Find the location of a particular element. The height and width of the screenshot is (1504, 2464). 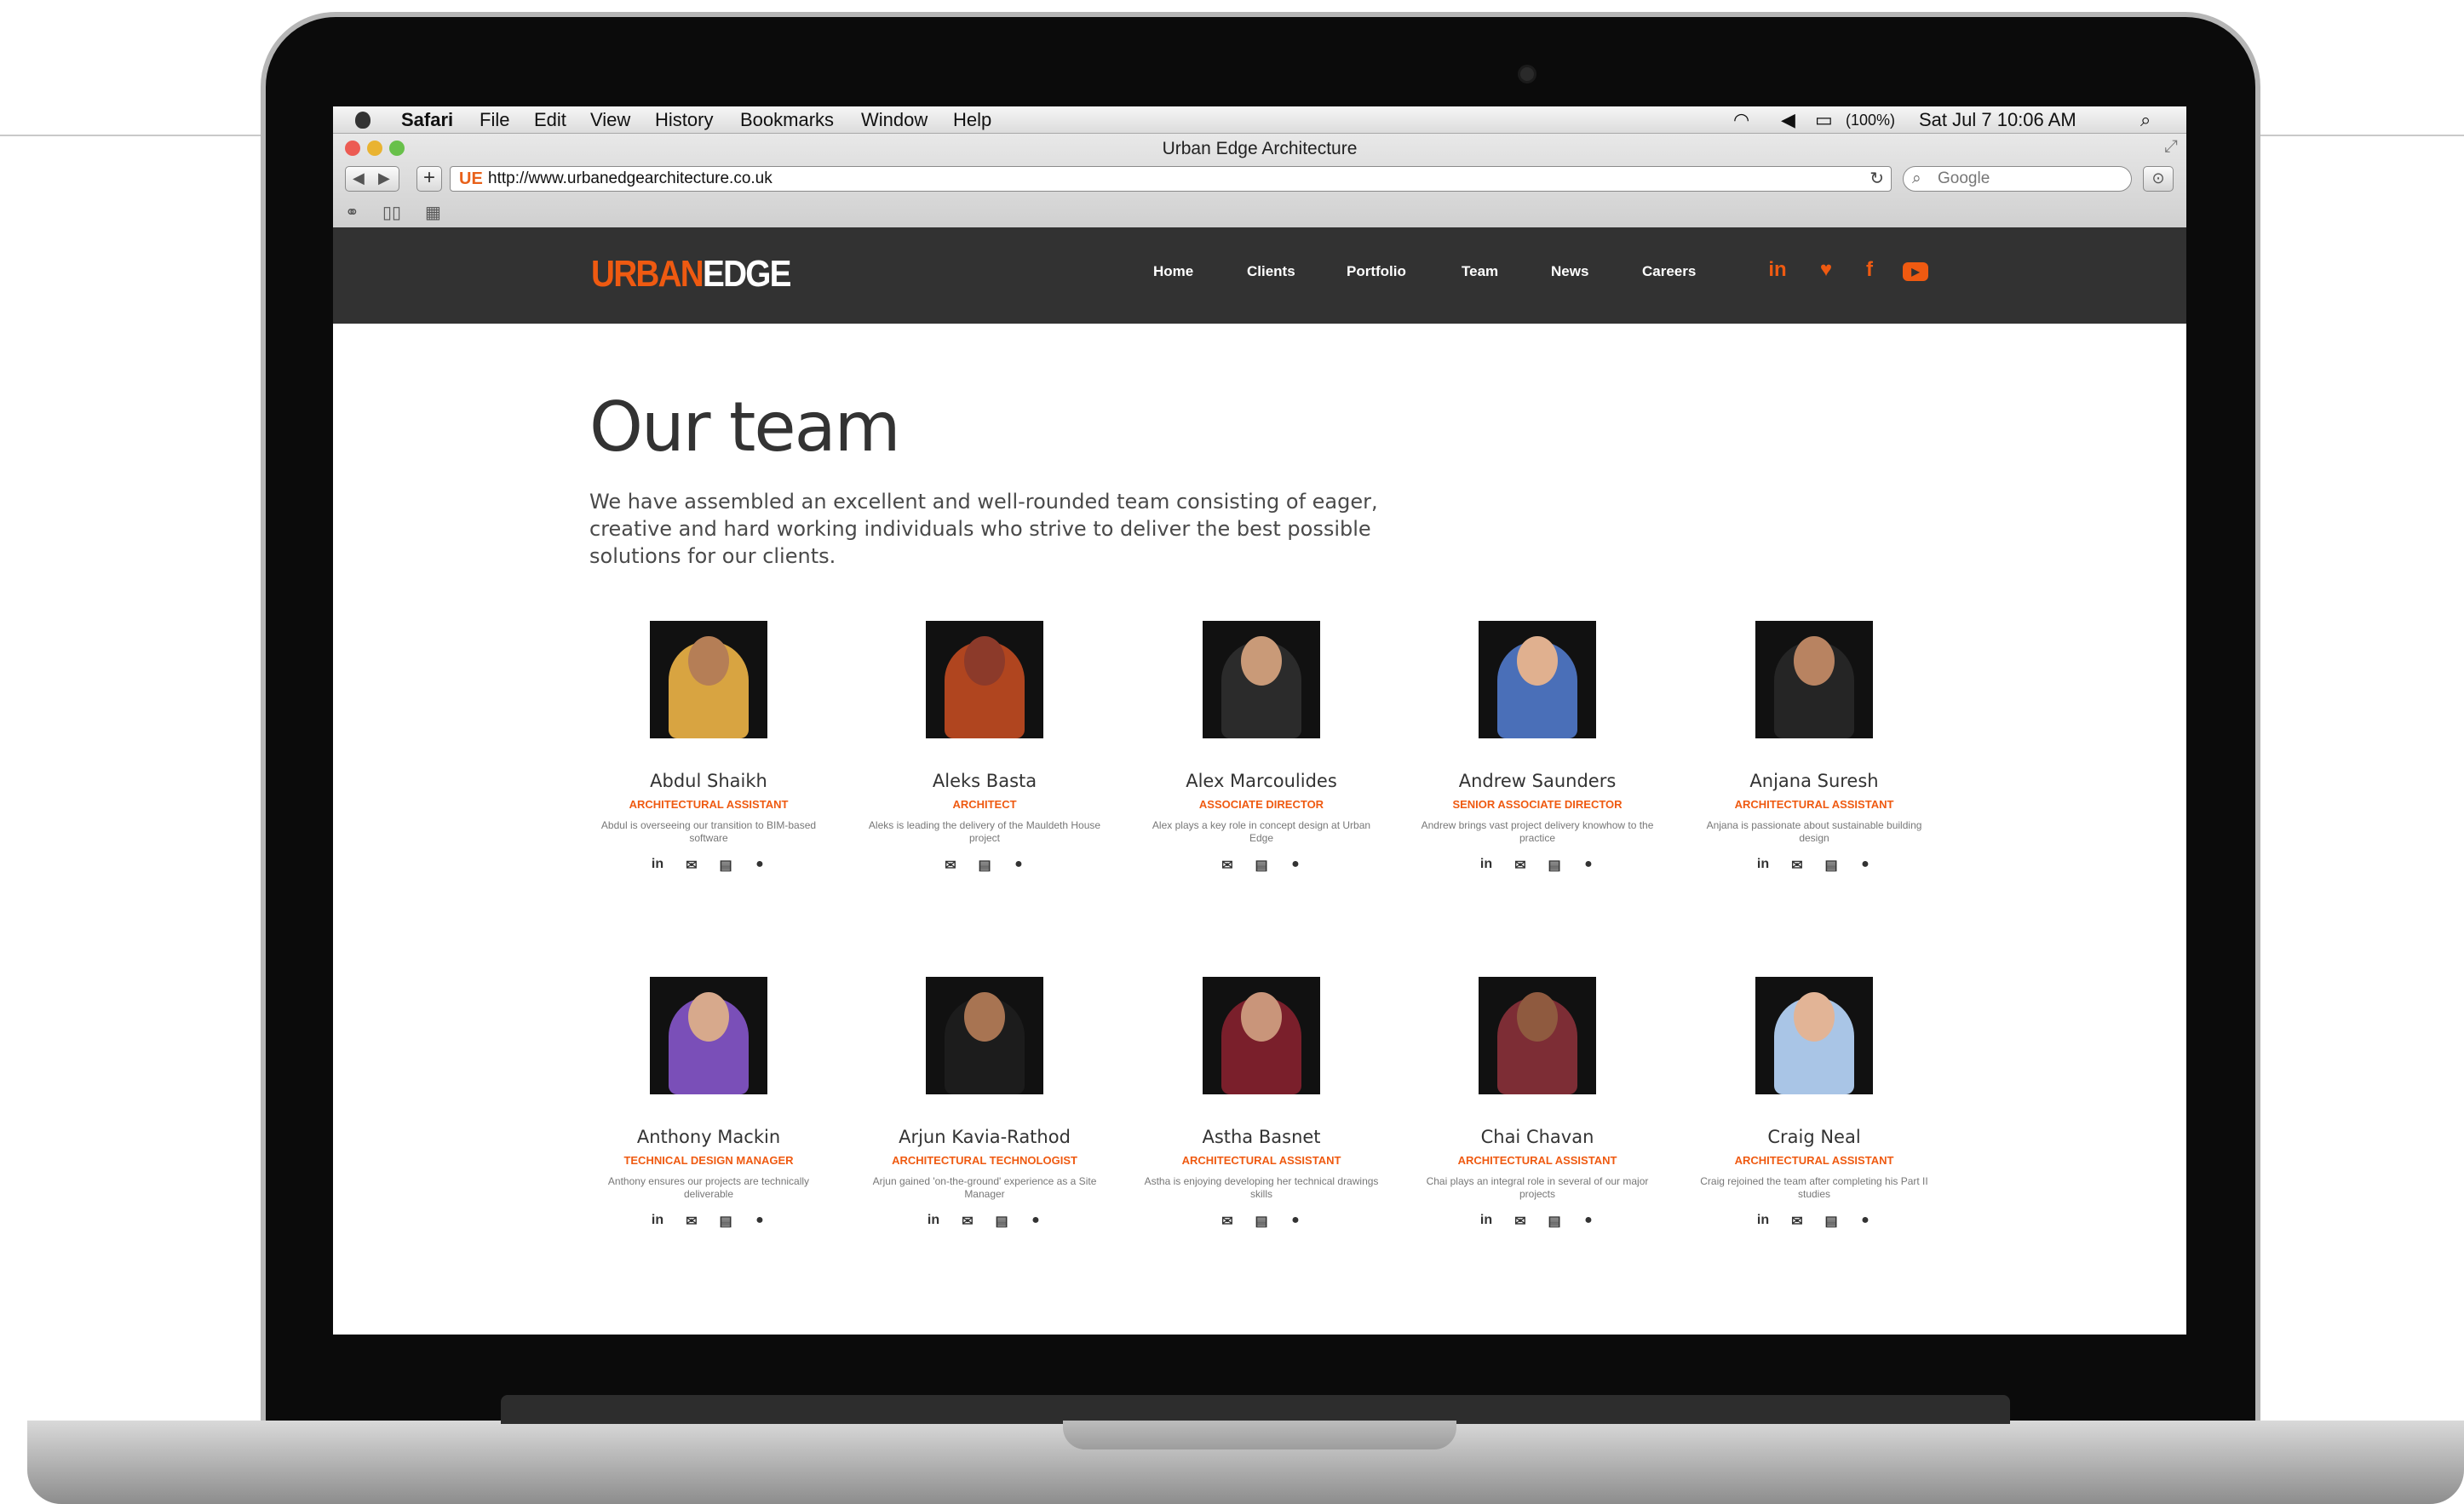

apple-icon is located at coordinates (362, 120).